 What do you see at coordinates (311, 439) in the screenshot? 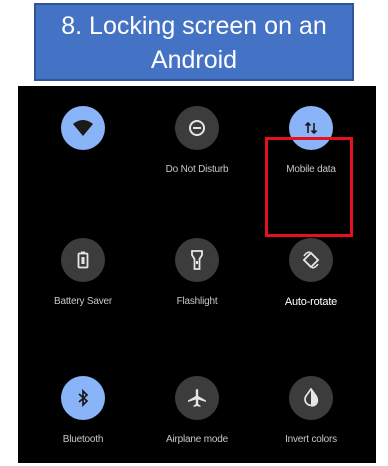
I see `tile-label-invert-colors: Invert colors` at bounding box center [311, 439].